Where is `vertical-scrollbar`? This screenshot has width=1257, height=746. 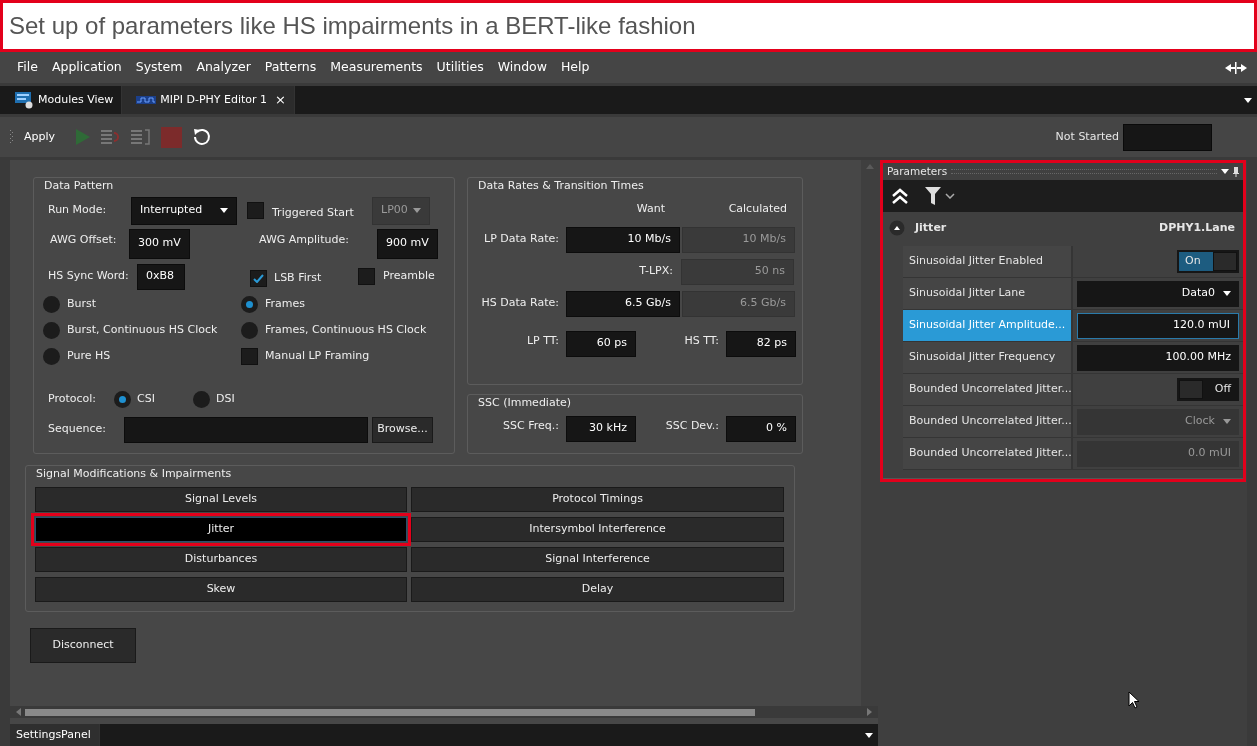 vertical-scrollbar is located at coordinates (869, 433).